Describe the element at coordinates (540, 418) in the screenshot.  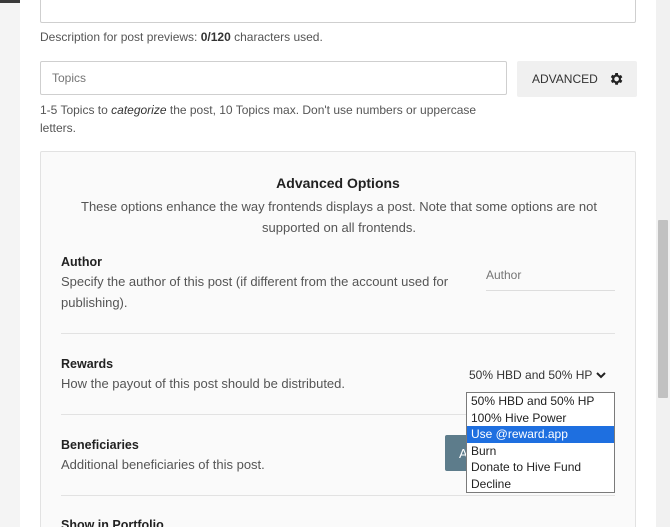
I see `rewards-option: 100% Hive Power` at that location.